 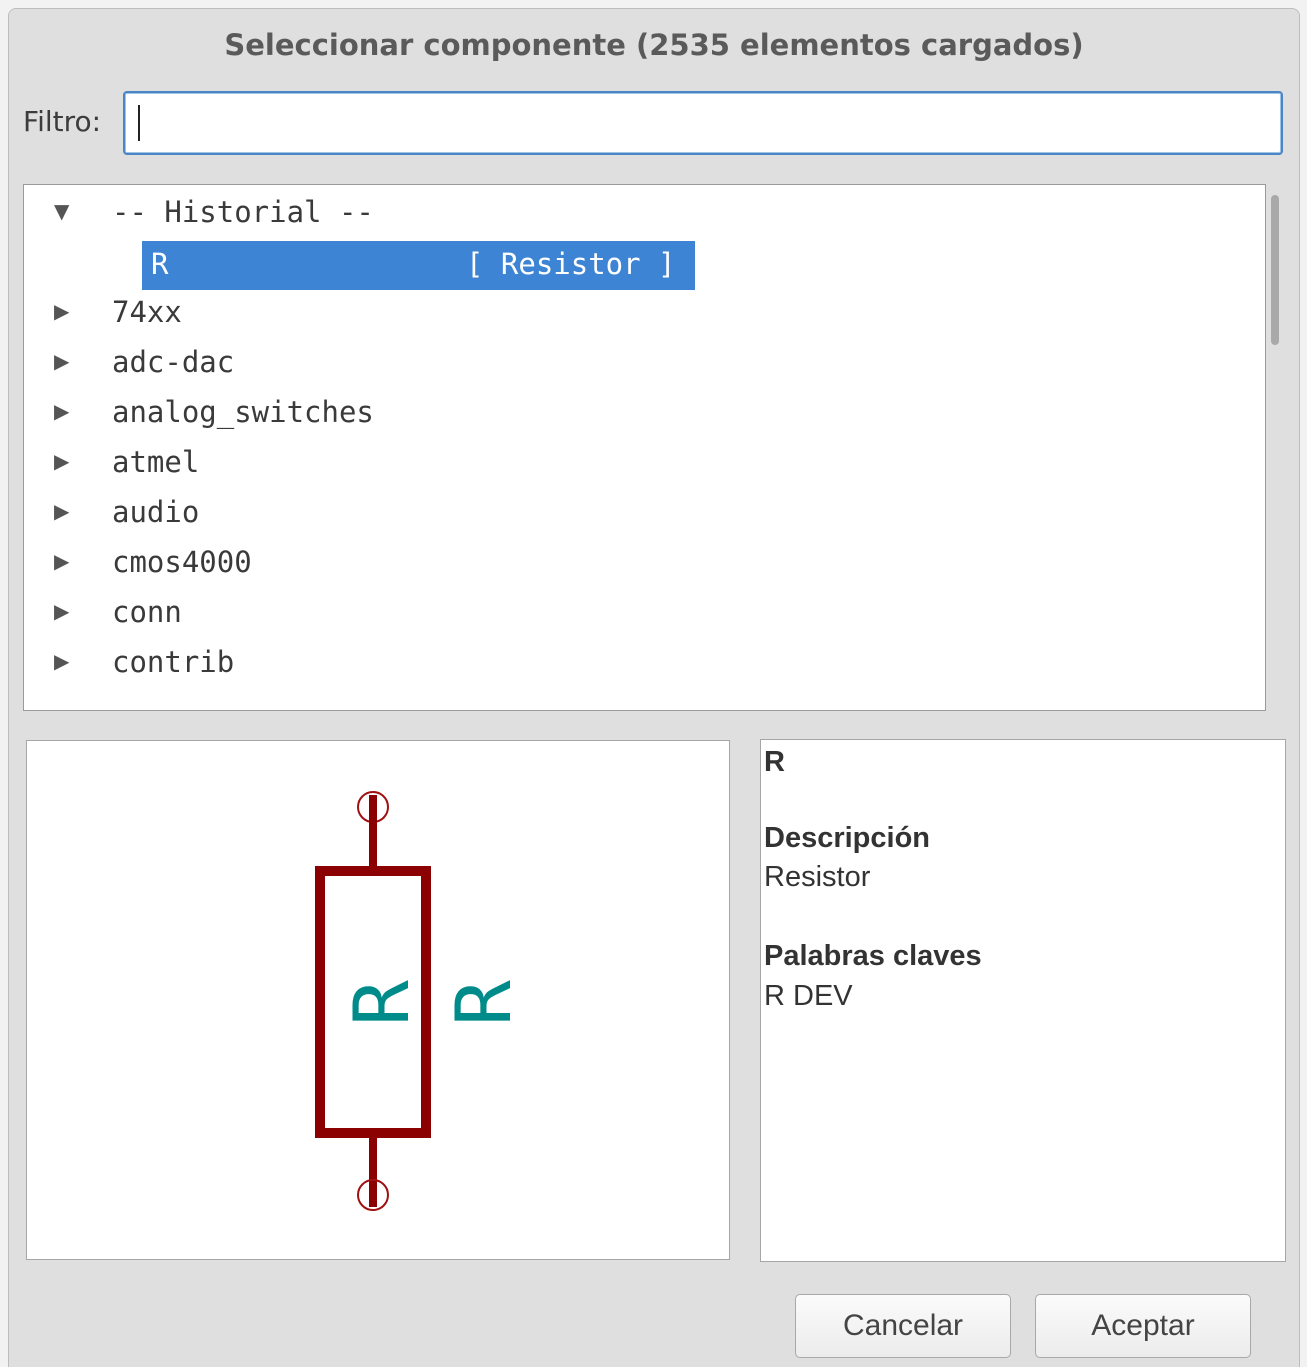 I want to click on filter-label: Filtro:, so click(x=62, y=121).